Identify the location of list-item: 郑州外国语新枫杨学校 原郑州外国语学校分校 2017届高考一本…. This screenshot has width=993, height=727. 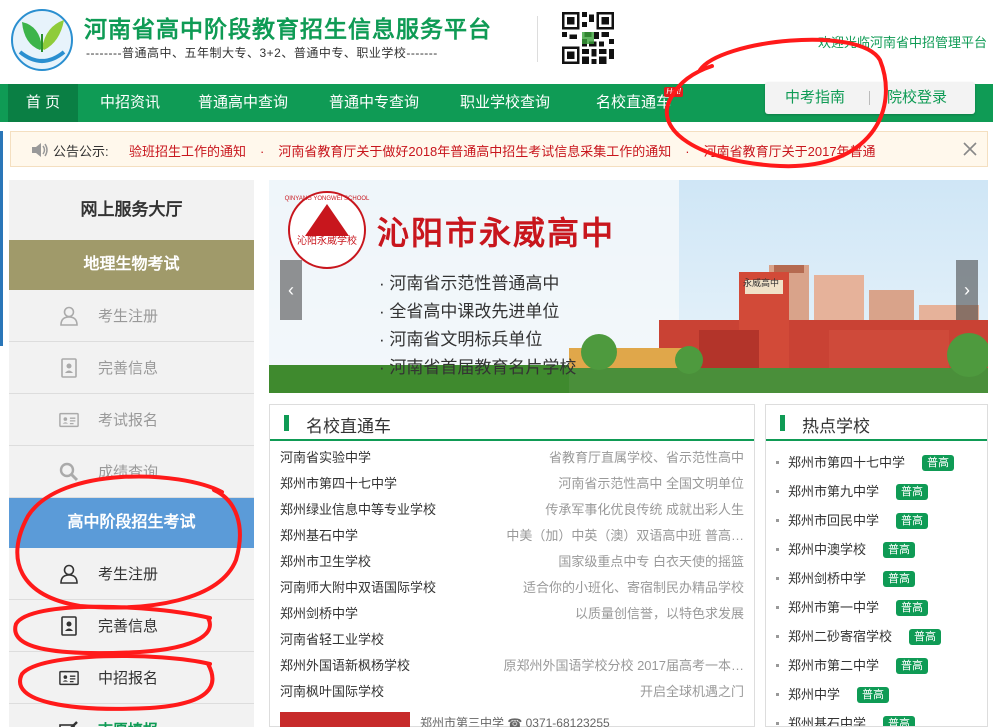
(512, 666).